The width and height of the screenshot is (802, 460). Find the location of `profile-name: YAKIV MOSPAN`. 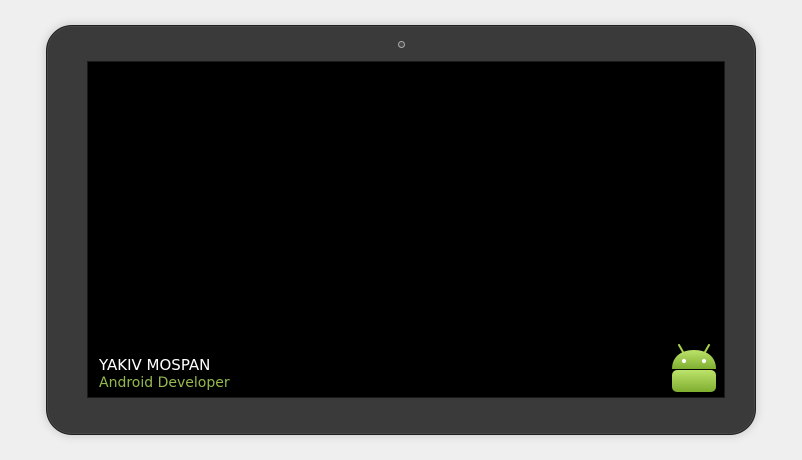

profile-name: YAKIV MOSPAN is located at coordinates (155, 365).